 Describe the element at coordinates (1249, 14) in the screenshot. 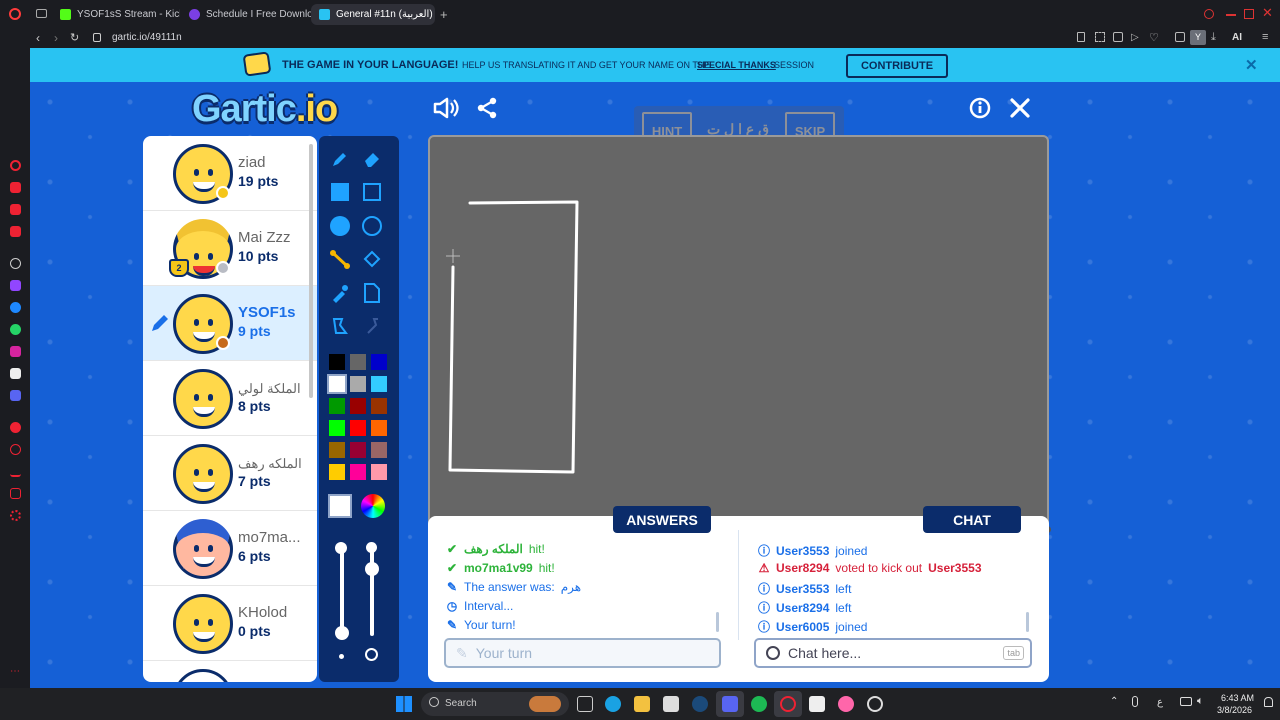

I see `maximize-icon` at that location.